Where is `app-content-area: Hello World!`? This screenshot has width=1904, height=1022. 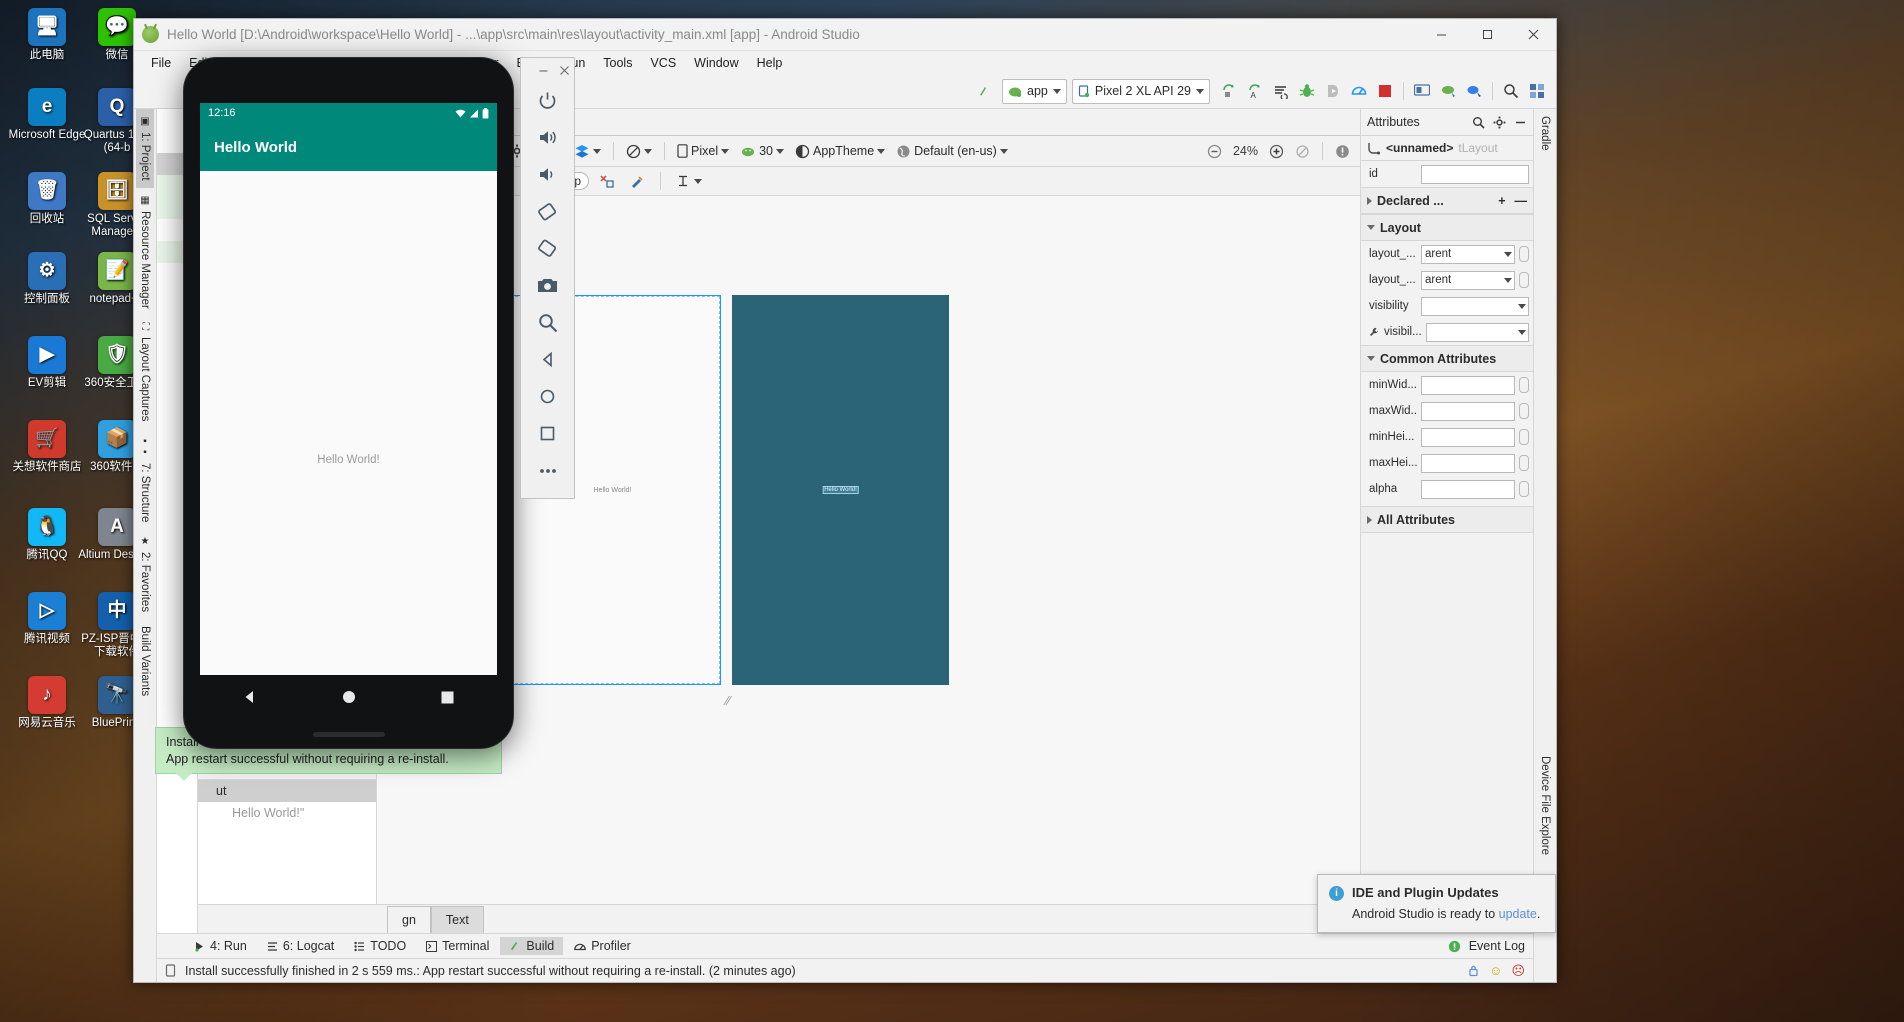
app-content-area: Hello World! is located at coordinates (348, 445).